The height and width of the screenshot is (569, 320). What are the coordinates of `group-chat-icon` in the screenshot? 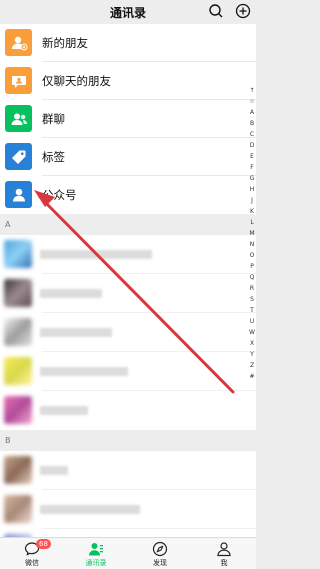 It's located at (18, 118).